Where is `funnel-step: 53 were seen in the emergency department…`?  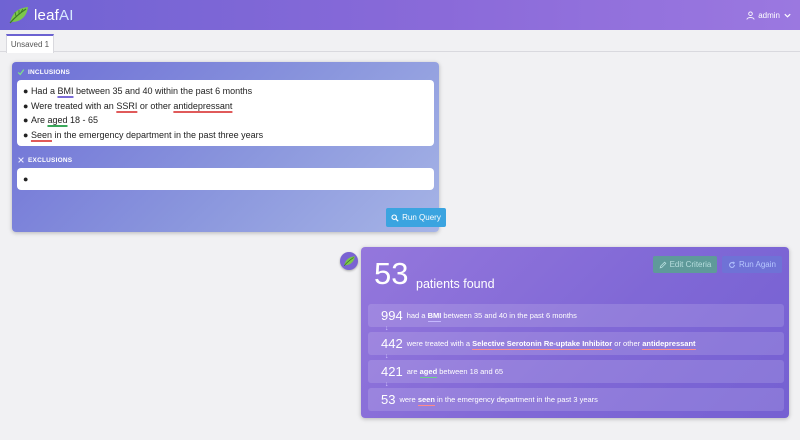 funnel-step: 53 were seen in the emergency department… is located at coordinates (576, 399).